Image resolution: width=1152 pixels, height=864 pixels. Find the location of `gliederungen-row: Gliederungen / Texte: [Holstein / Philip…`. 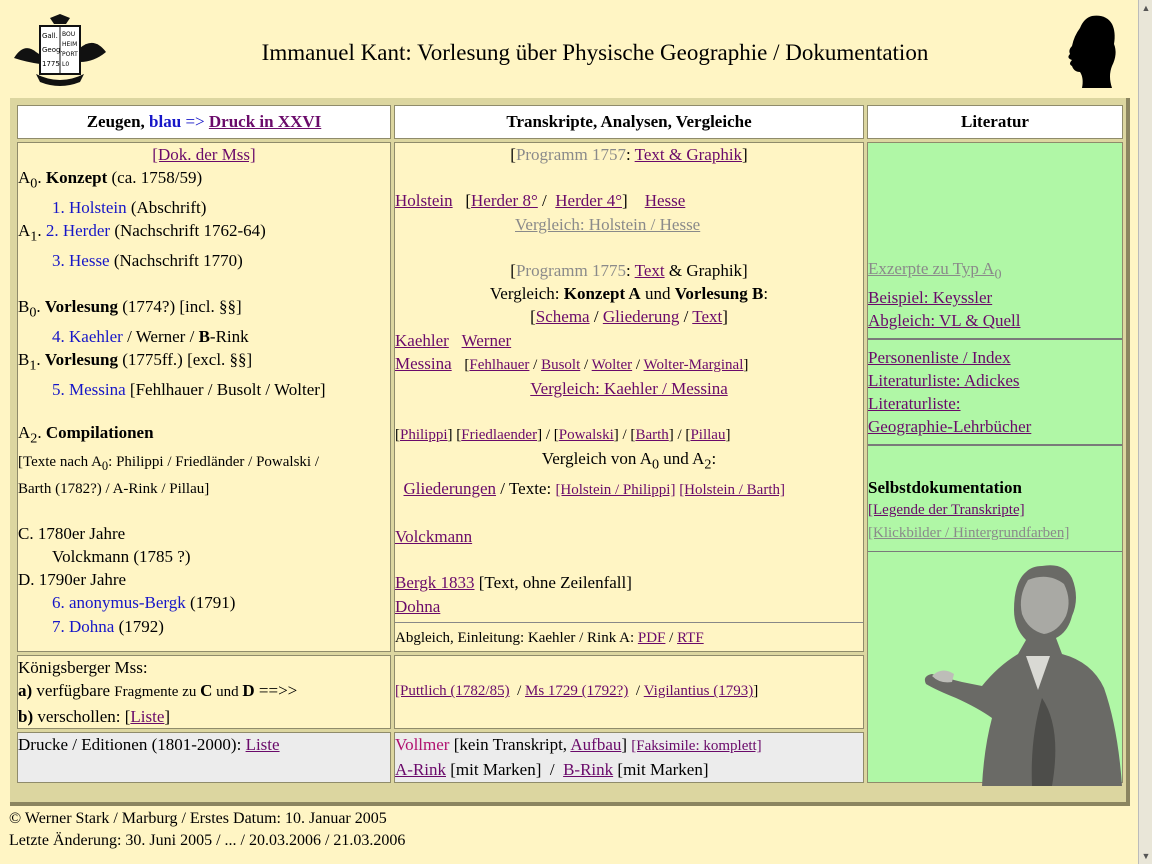

gliederungen-row: Gliederungen / Texte: [Holstein / Philip… is located at coordinates (629, 489).